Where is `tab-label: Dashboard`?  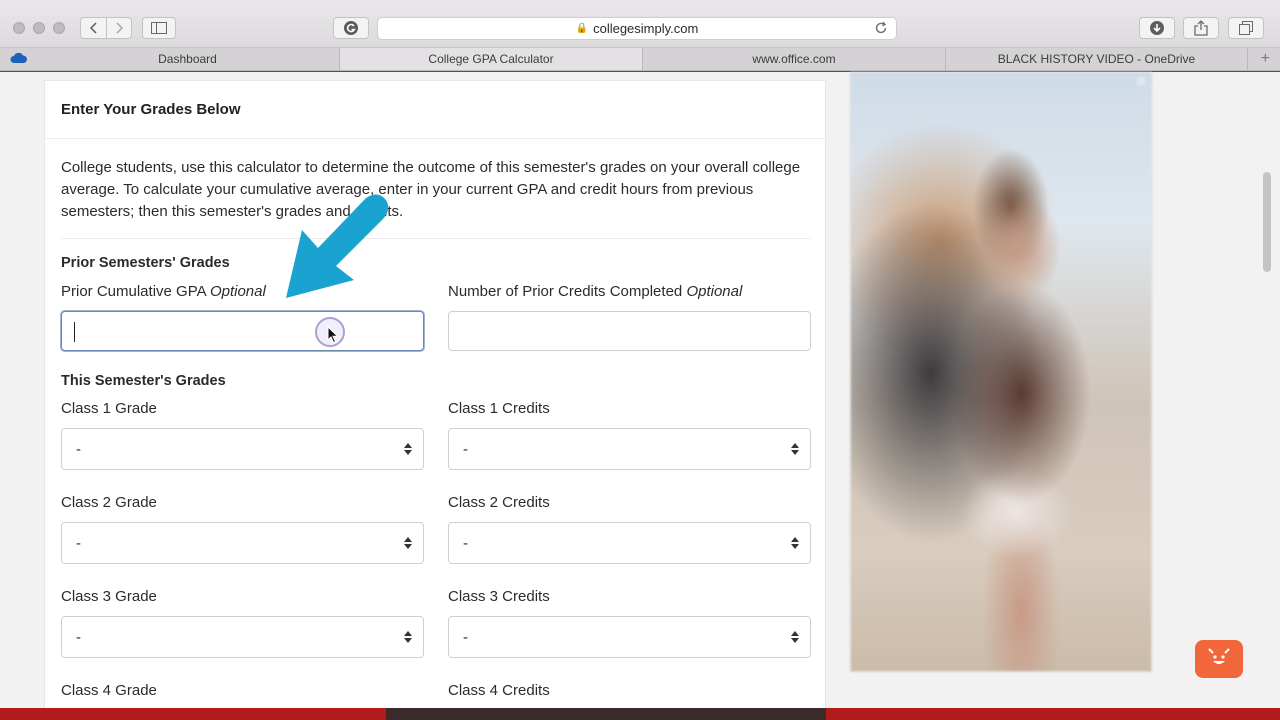 tab-label: Dashboard is located at coordinates (187, 59).